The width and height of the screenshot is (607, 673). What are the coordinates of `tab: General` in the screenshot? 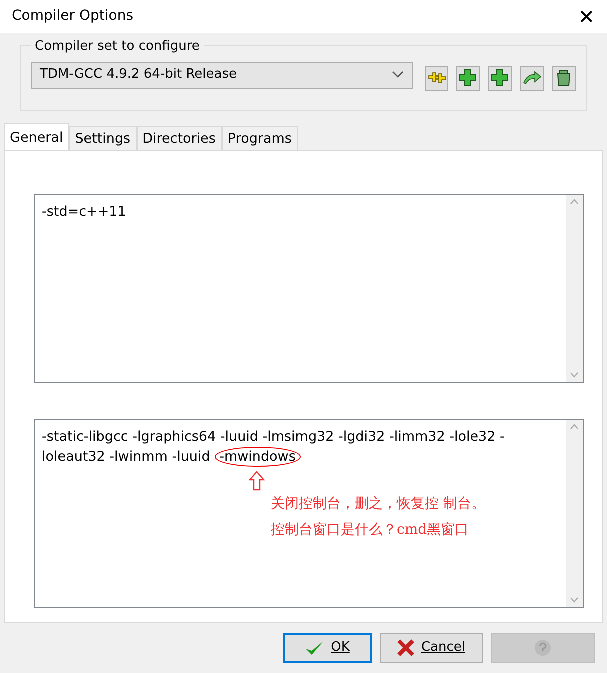 It's located at (37, 136).